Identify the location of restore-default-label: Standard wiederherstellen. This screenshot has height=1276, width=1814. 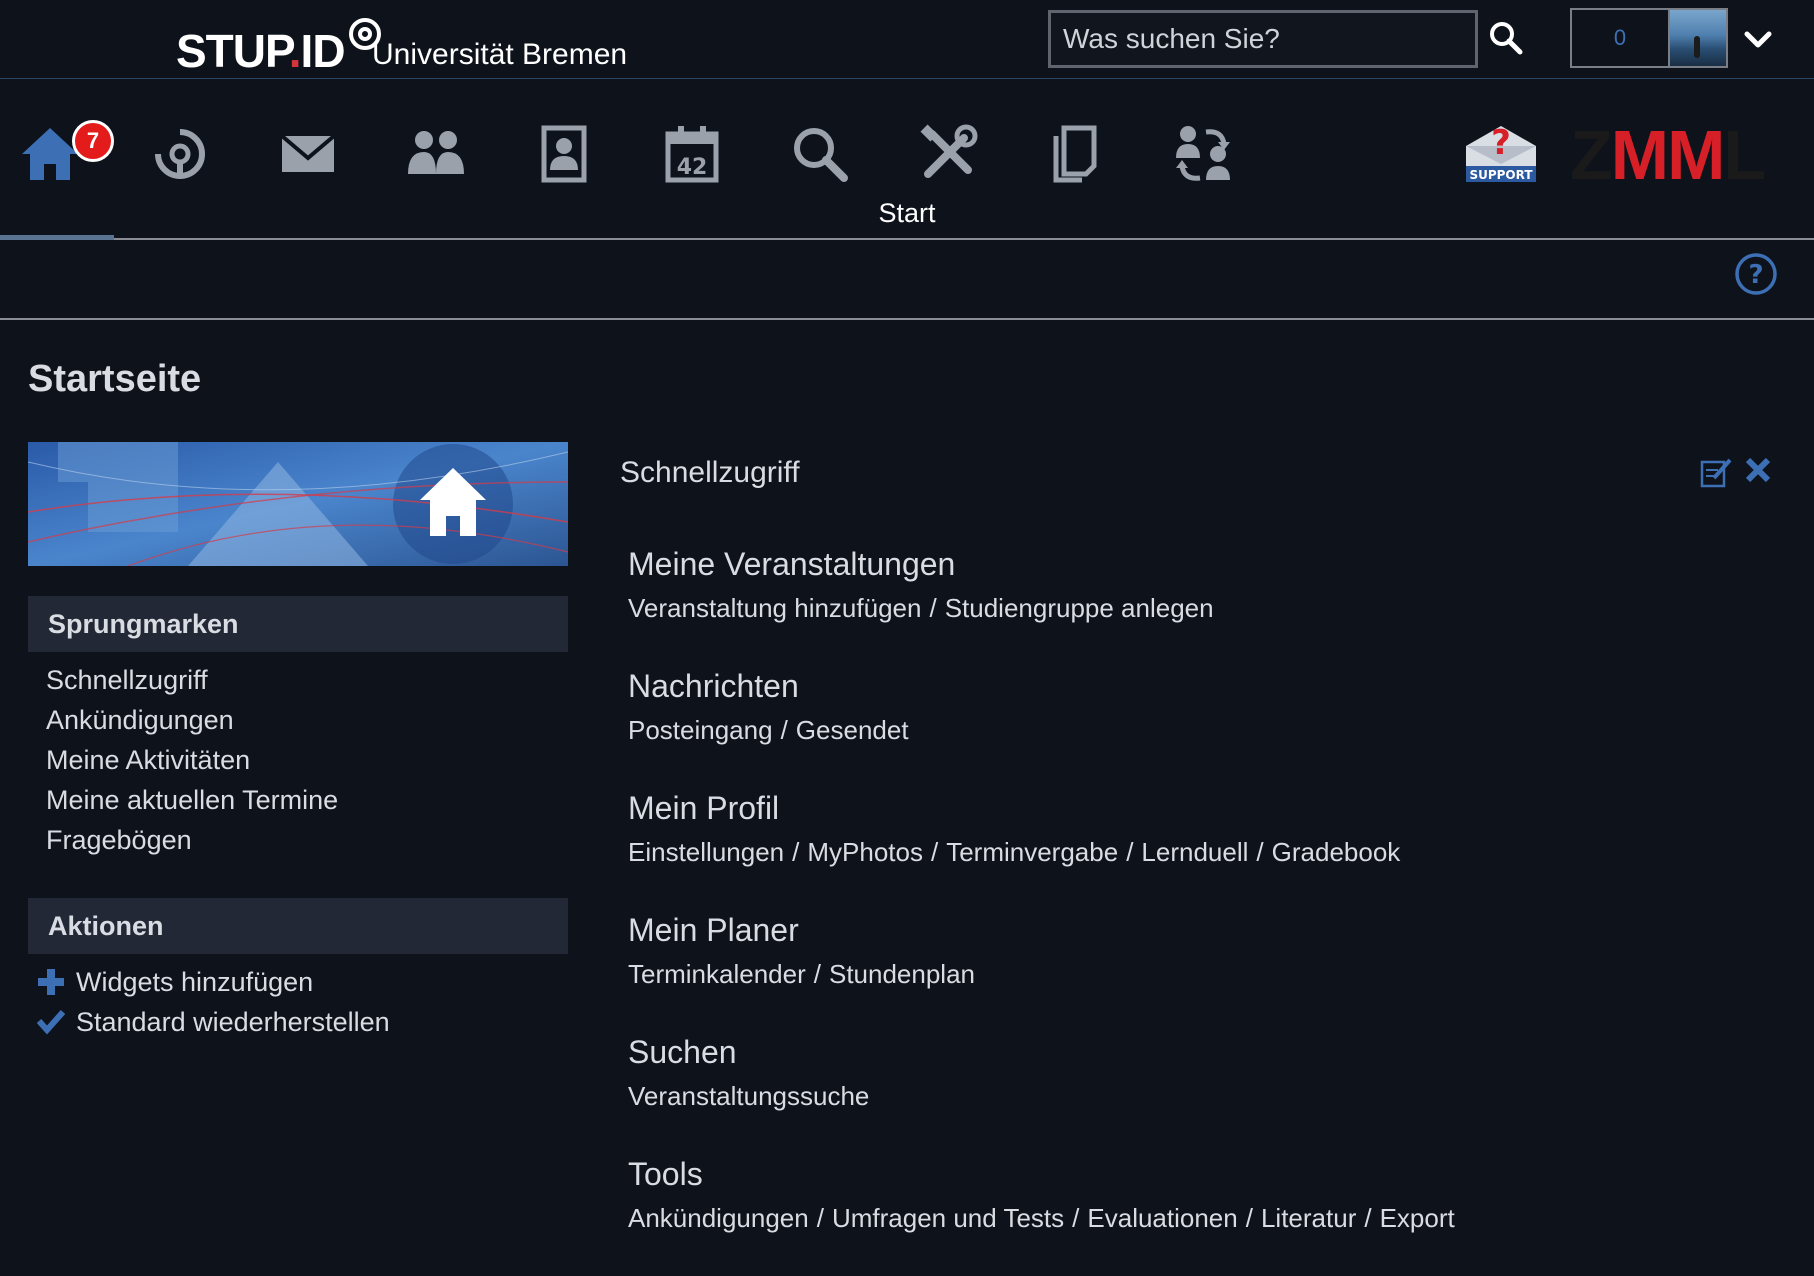
(233, 1022).